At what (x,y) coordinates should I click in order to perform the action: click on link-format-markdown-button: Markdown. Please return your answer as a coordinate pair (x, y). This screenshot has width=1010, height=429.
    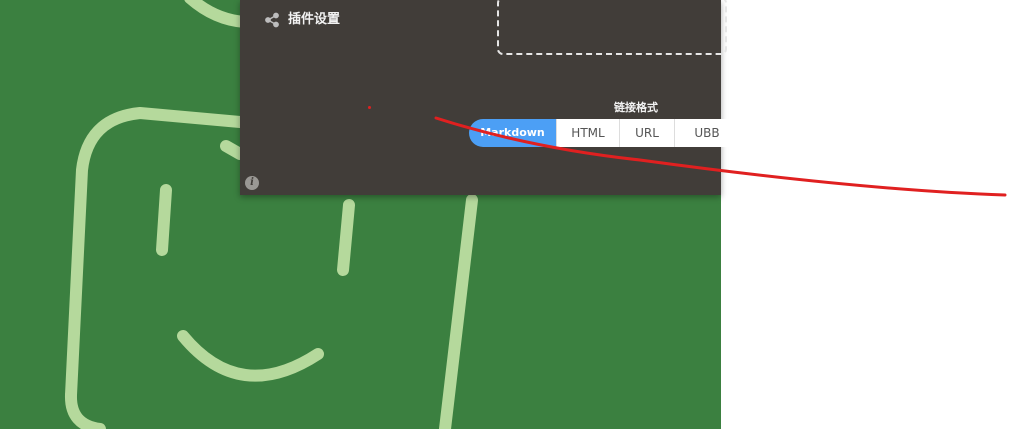
    Looking at the image, I should click on (512, 133).